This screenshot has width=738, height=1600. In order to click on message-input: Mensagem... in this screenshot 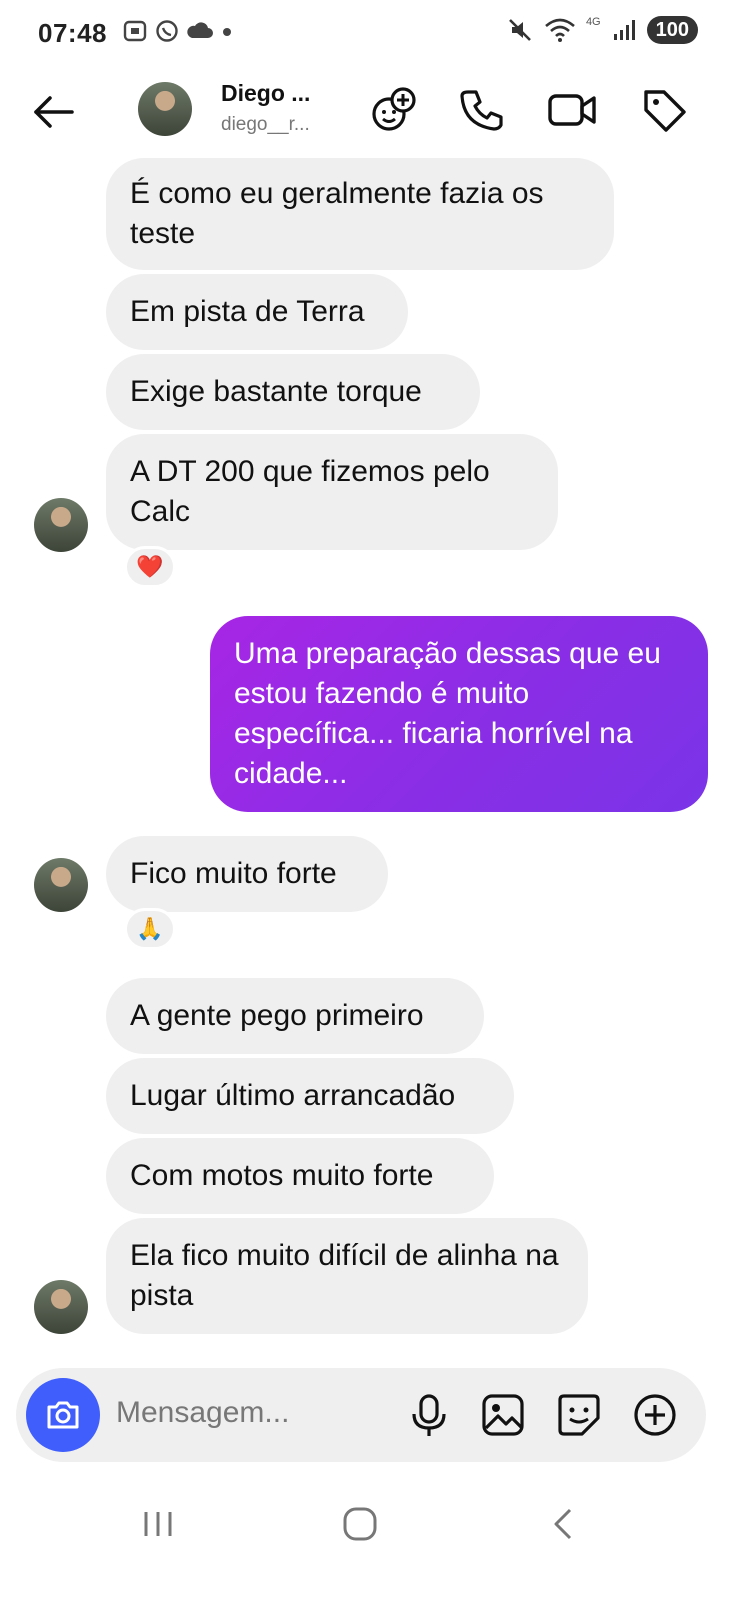, I will do `click(202, 1413)`.